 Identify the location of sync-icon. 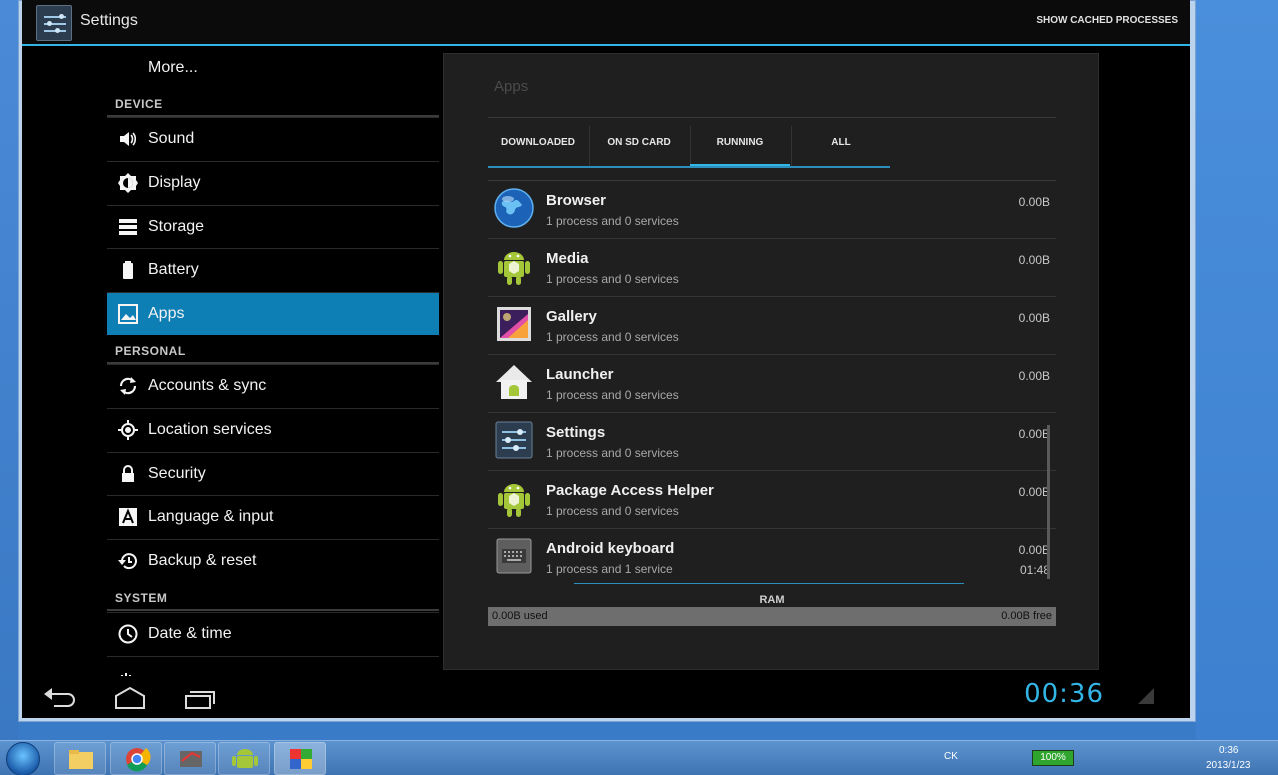
(128, 386).